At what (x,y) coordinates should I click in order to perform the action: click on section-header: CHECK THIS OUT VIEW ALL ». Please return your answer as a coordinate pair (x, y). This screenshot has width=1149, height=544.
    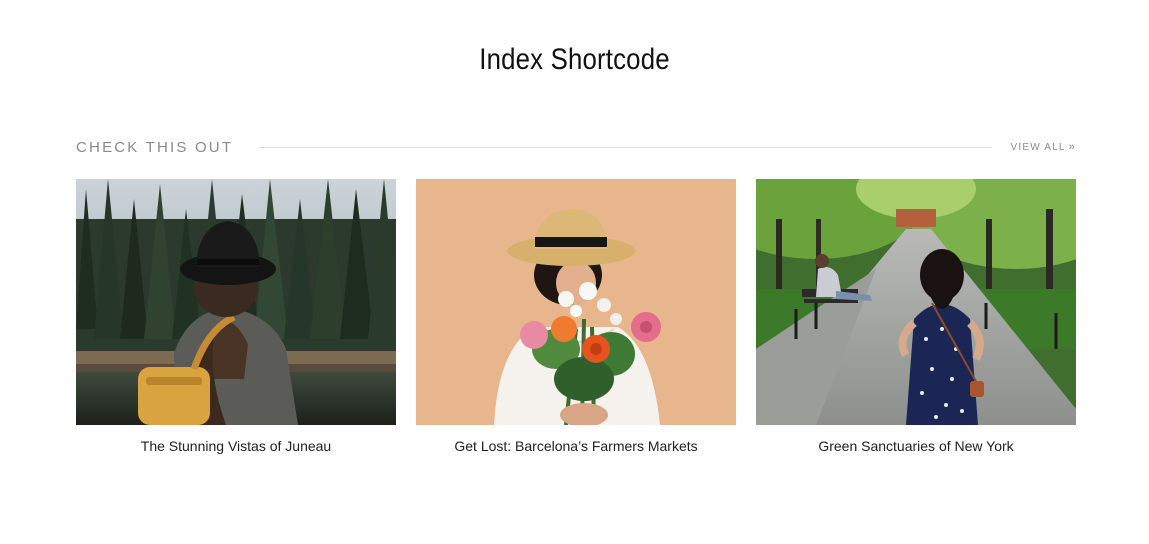
    Looking at the image, I should click on (576, 147).